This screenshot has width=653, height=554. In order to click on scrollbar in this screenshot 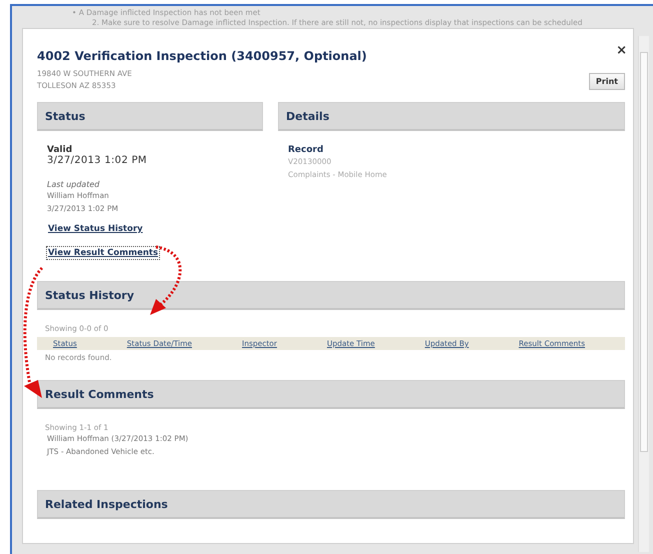, I will do `click(643, 294)`.